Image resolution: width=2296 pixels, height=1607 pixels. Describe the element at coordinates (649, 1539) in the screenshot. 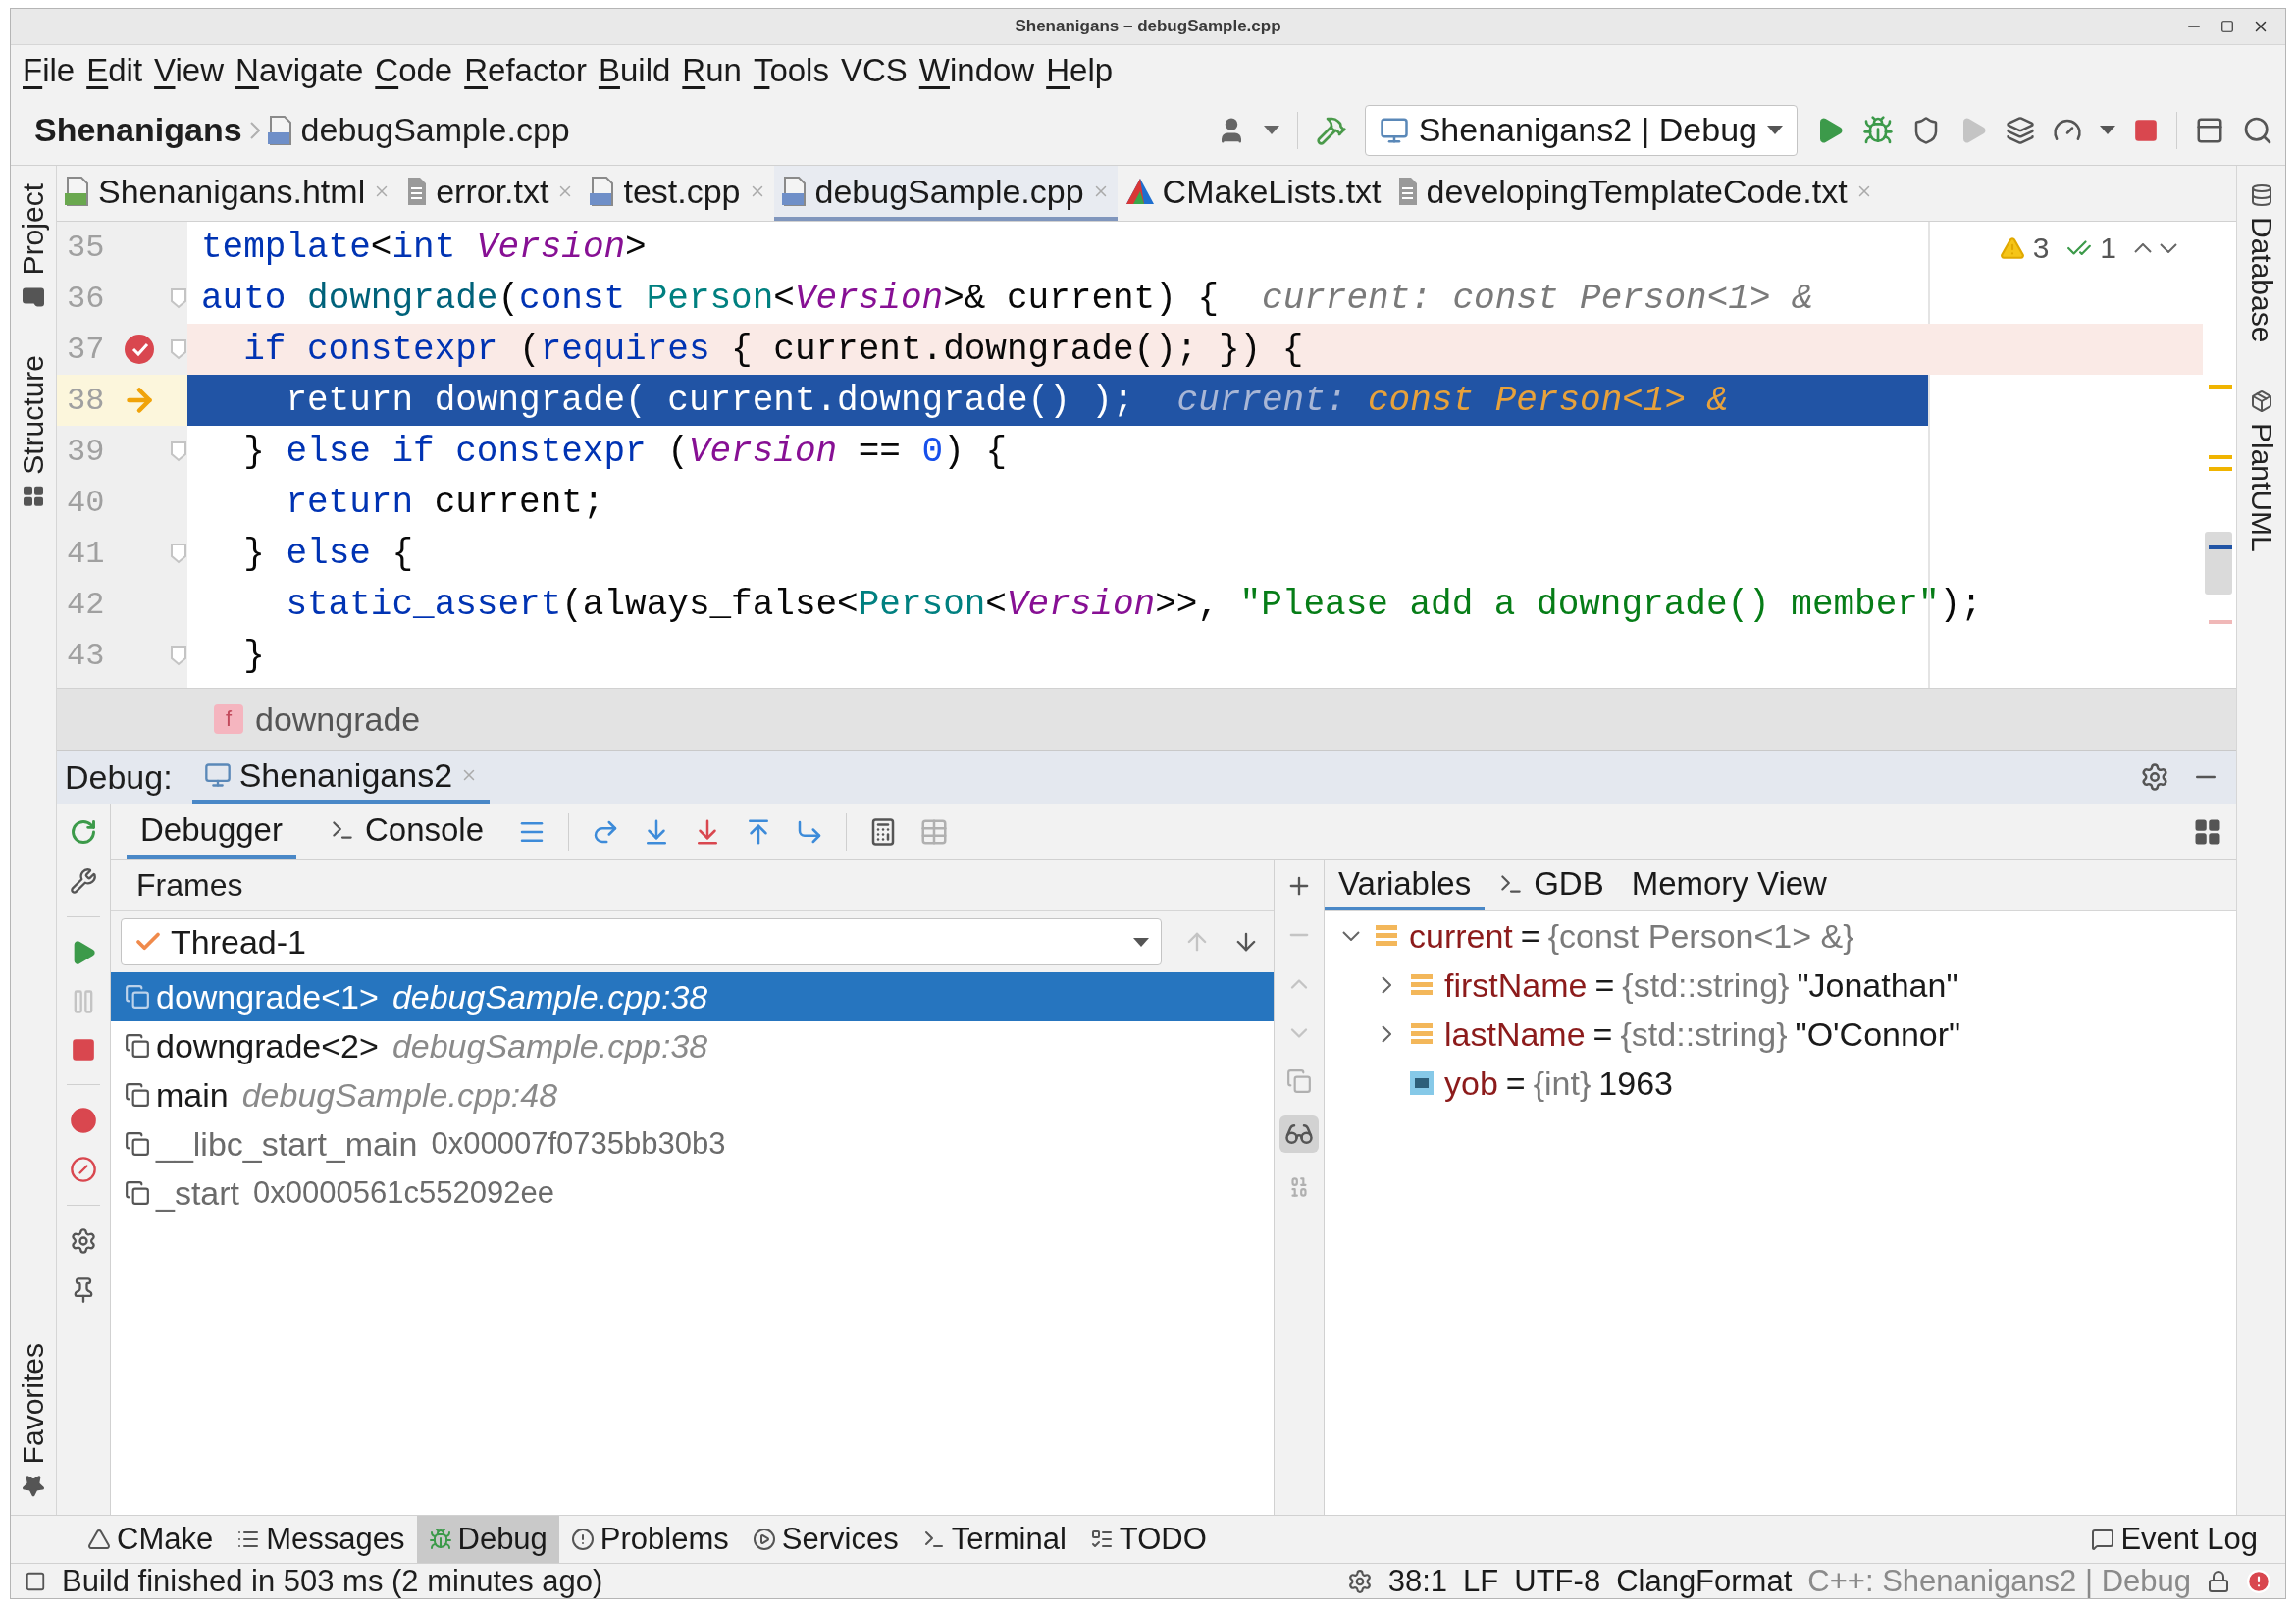

I see `tool-window-button: Problems` at that location.